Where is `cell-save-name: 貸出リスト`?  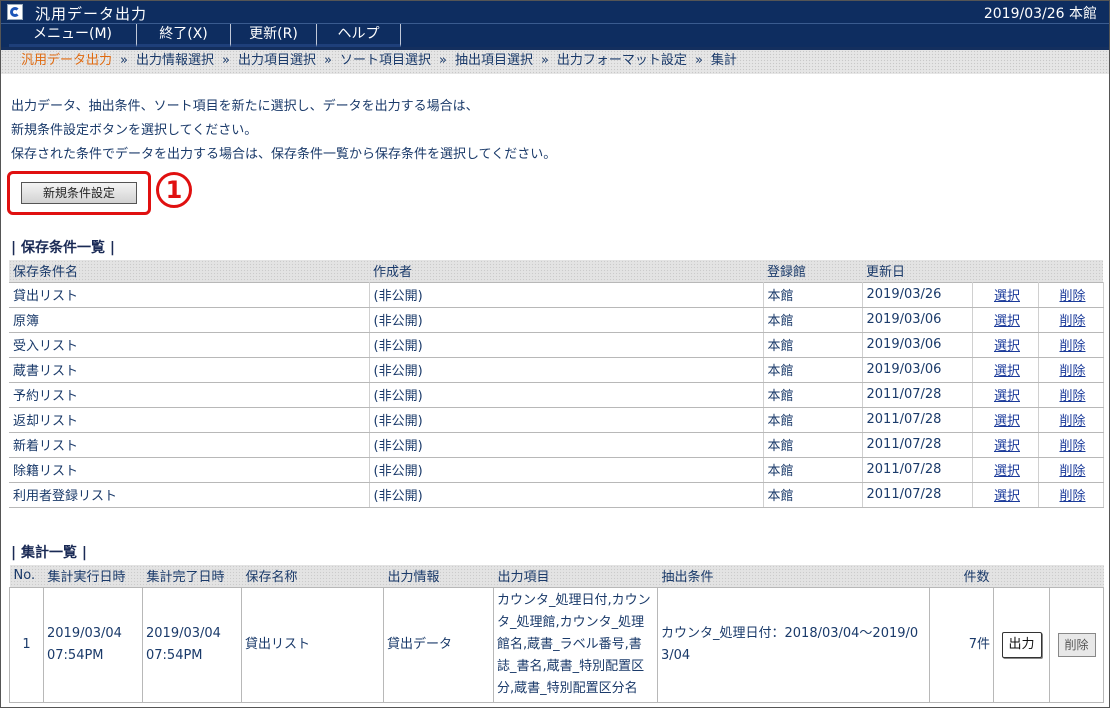
cell-save-name: 貸出リスト is located at coordinates (312, 644).